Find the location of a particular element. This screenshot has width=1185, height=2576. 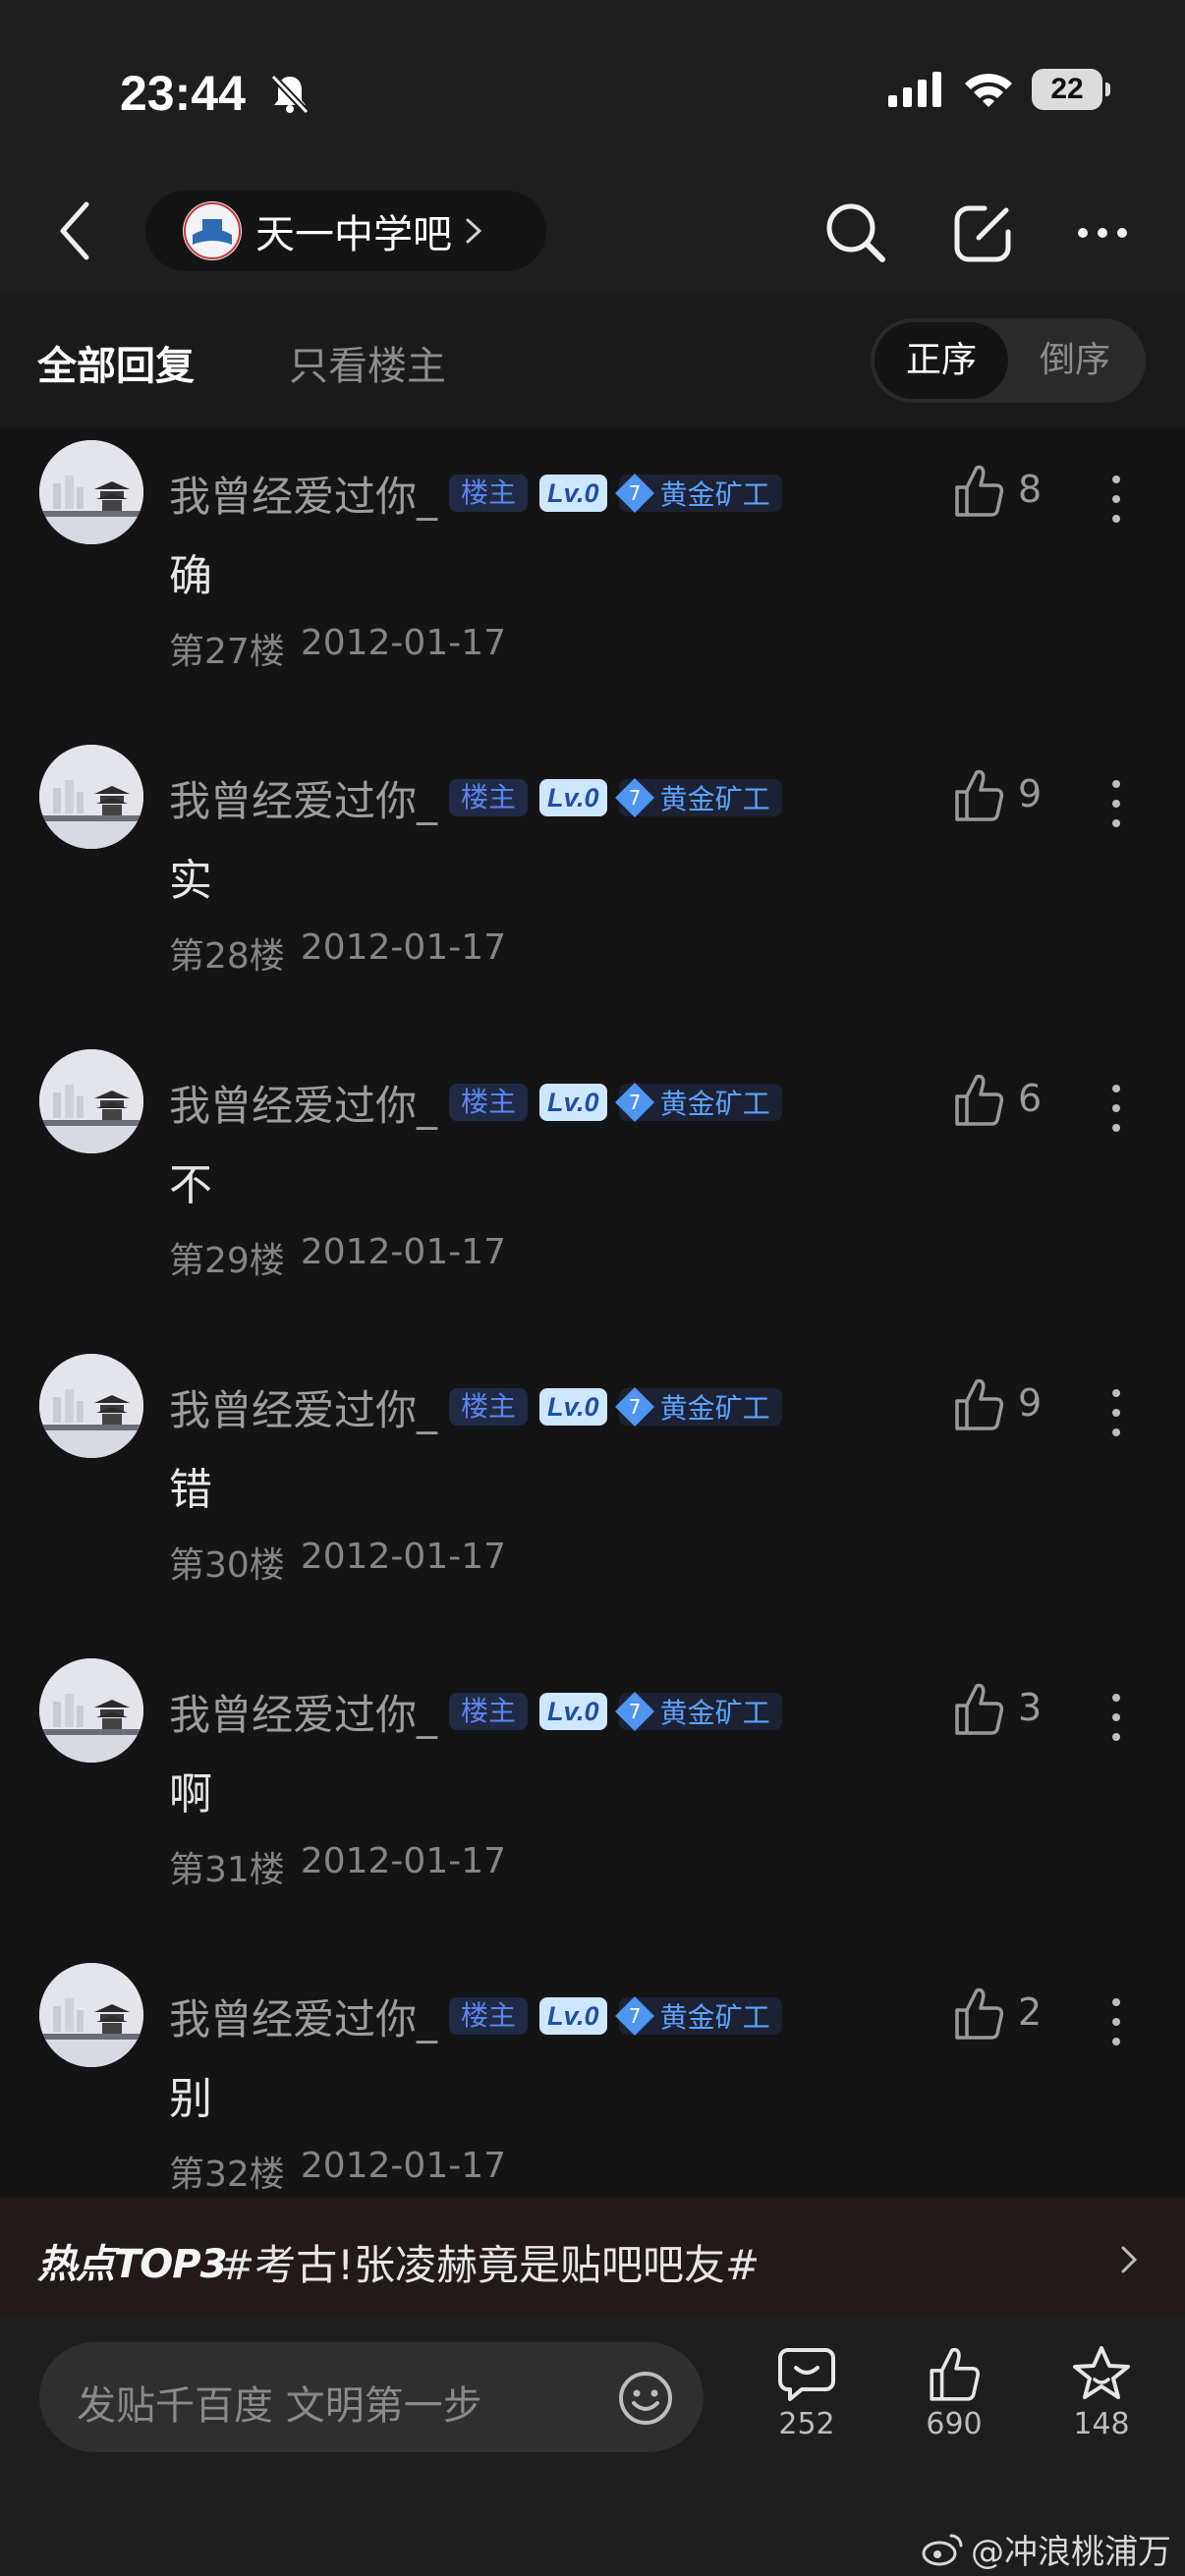

floor-number: 第27楼 is located at coordinates (227, 652).